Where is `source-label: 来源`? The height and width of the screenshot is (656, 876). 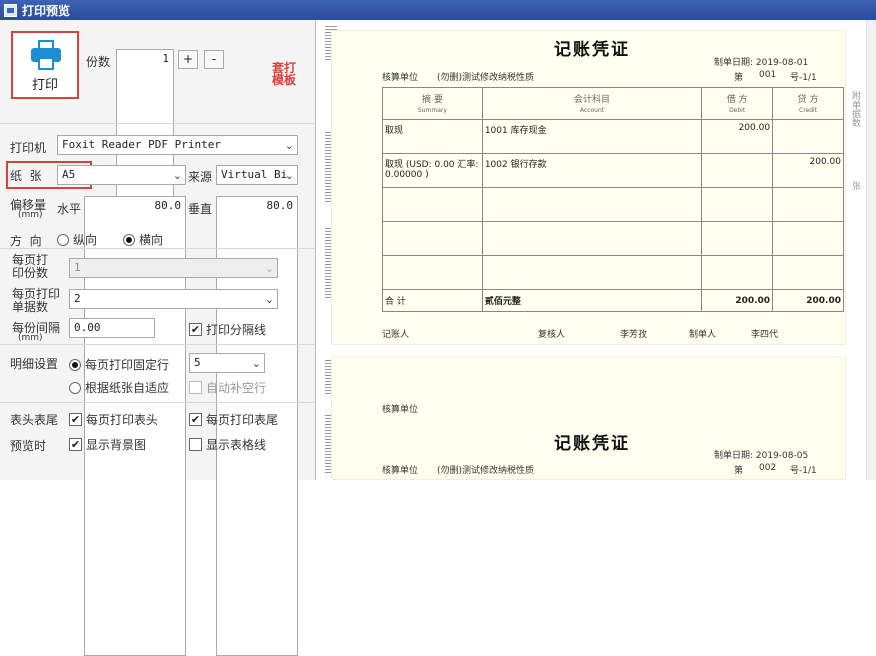 source-label: 来源 is located at coordinates (200, 177).